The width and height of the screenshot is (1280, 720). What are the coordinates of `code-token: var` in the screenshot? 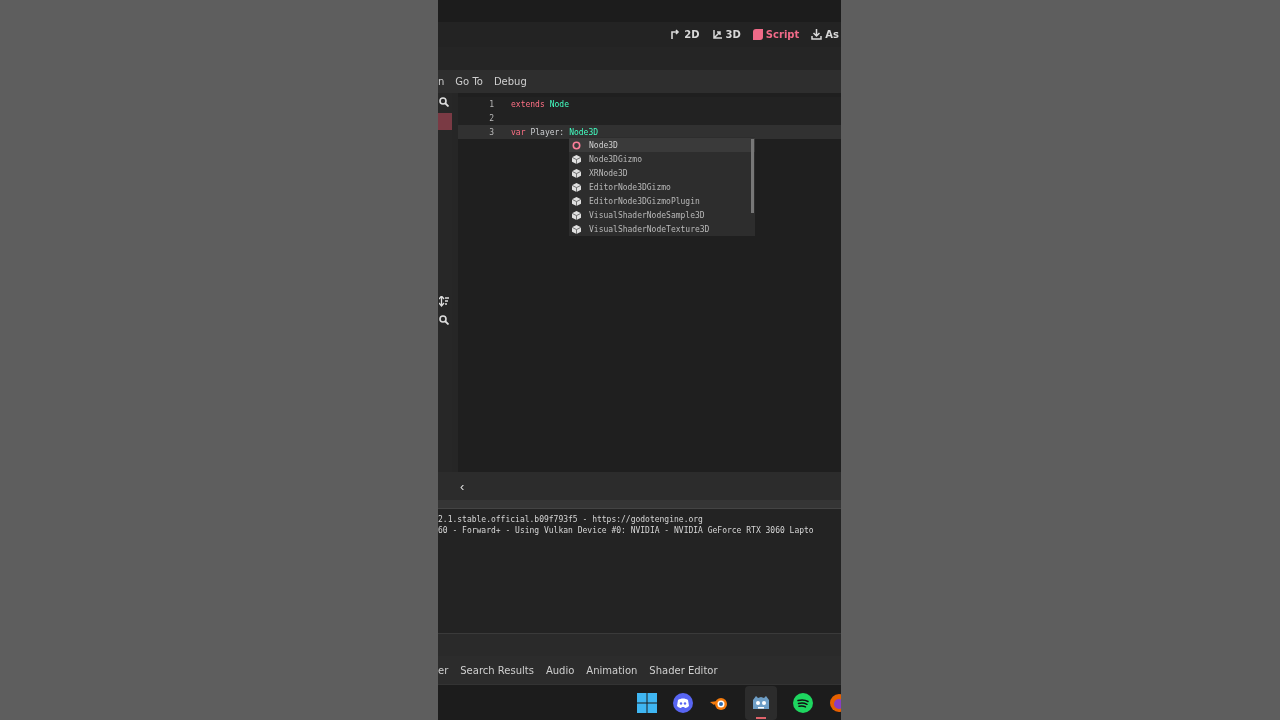 It's located at (518, 132).